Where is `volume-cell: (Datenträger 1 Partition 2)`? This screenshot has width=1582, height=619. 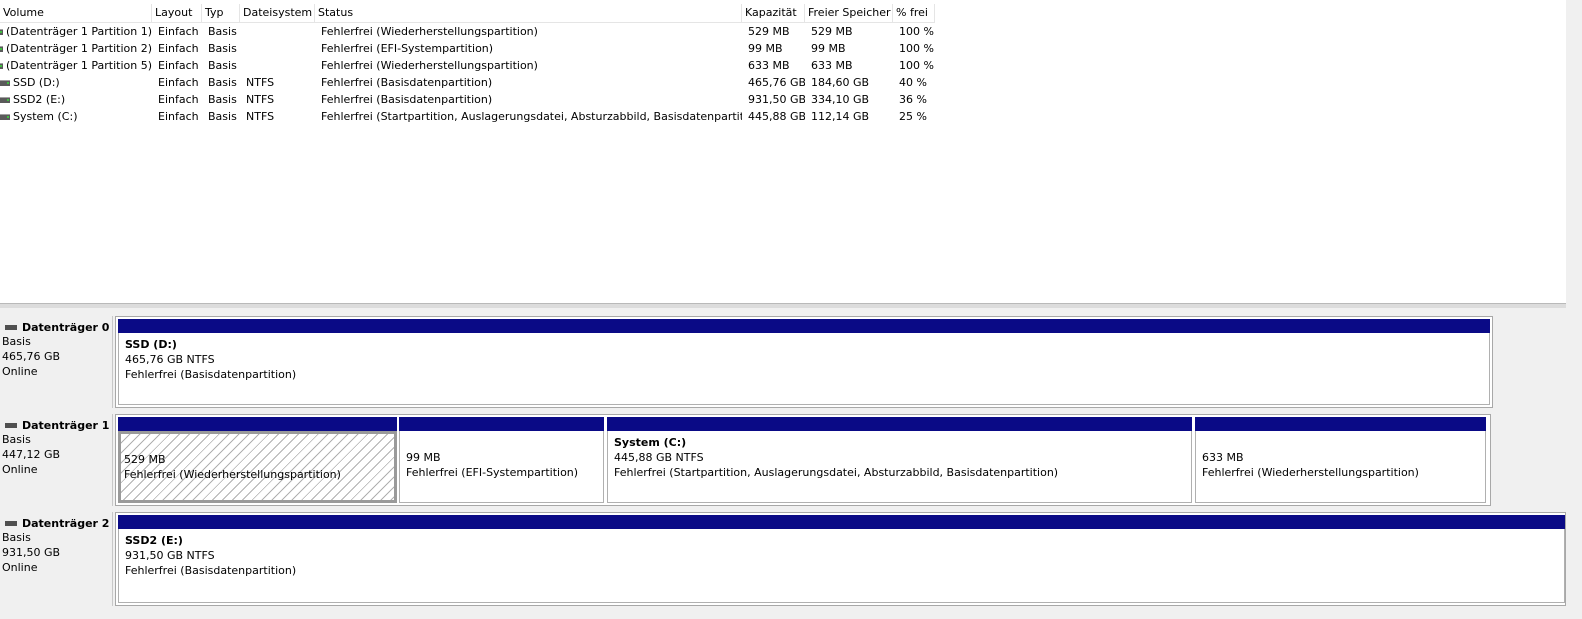
volume-cell: (Datenträger 1 Partition 2) is located at coordinates (76, 48).